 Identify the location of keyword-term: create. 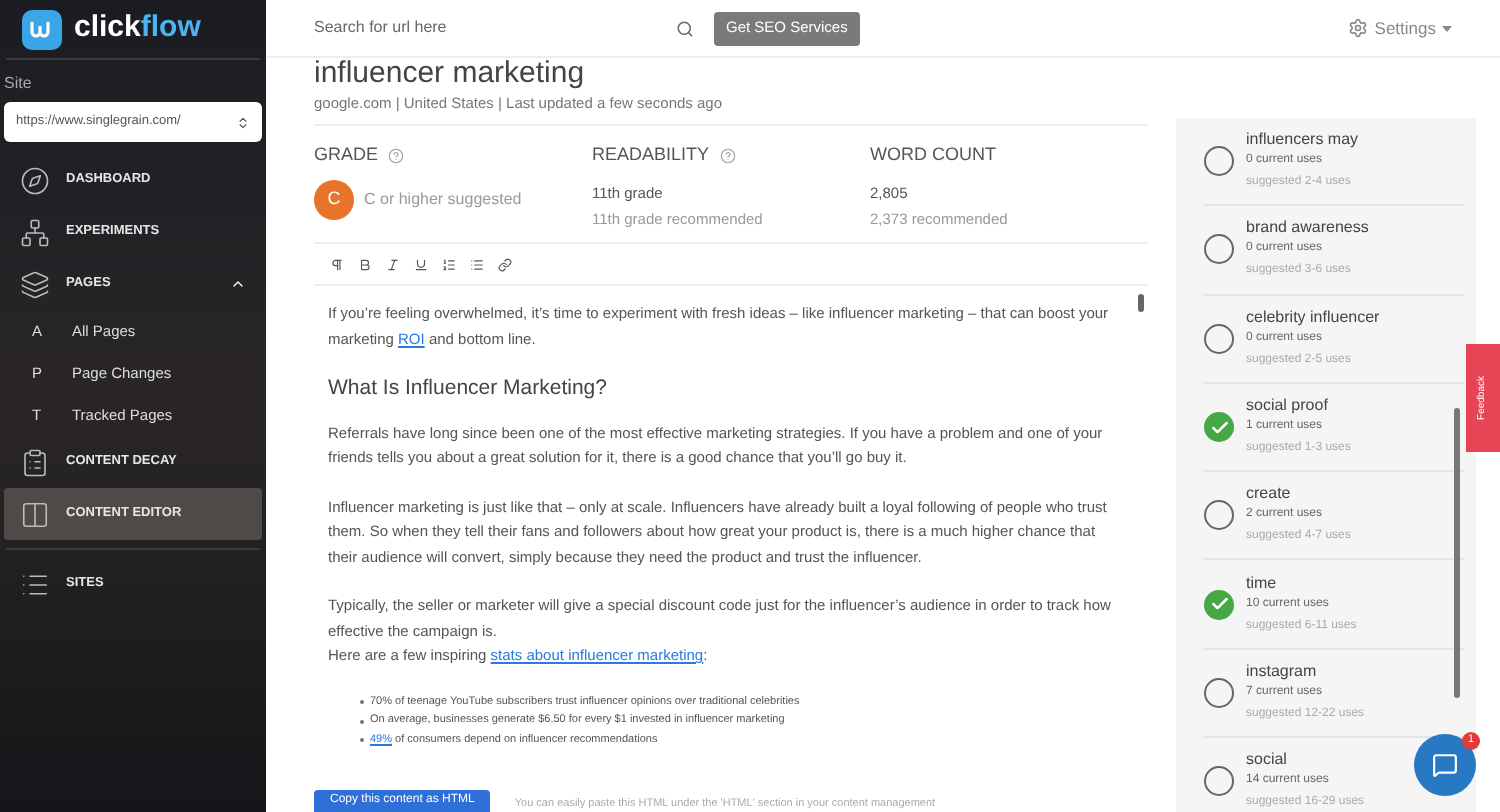
(1269, 493).